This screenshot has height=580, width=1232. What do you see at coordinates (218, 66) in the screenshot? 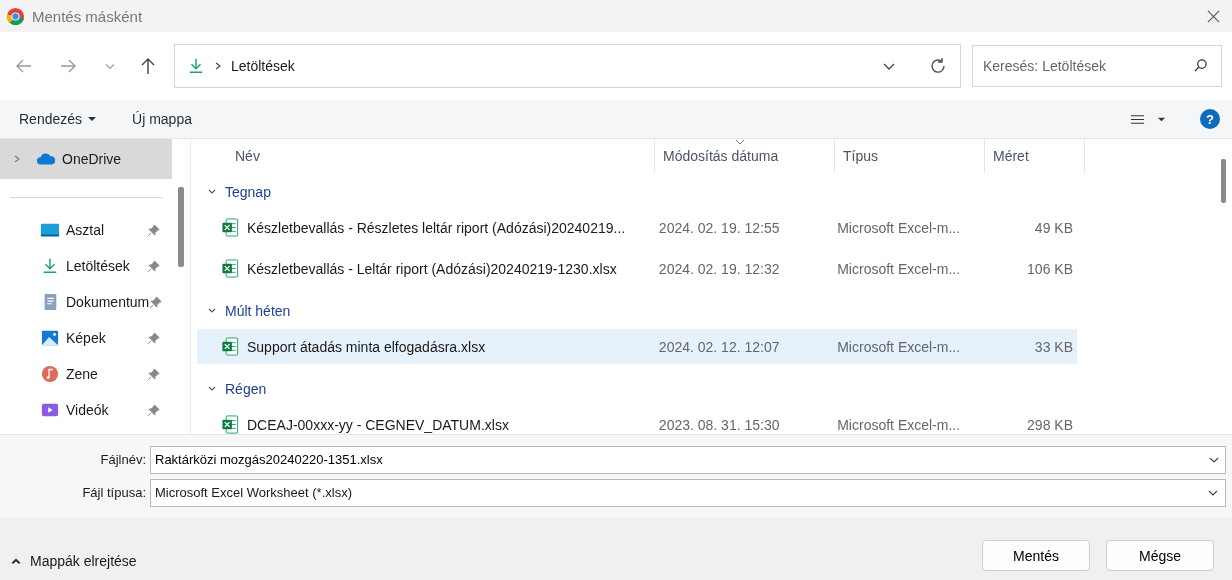
I see `chevron-icon` at bounding box center [218, 66].